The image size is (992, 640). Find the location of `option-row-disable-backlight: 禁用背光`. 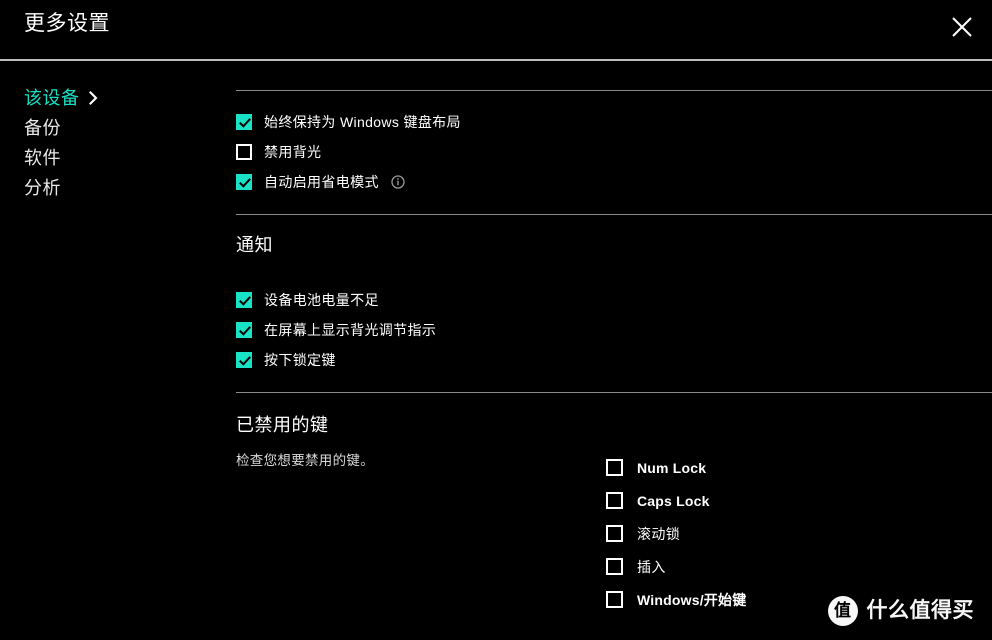

option-row-disable-backlight: 禁用背光 is located at coordinates (614, 152).